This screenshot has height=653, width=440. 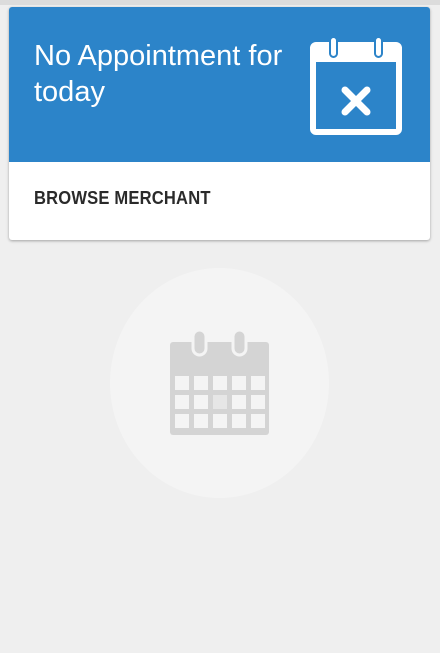 What do you see at coordinates (220, 2) in the screenshot?
I see `status-bar-strip` at bounding box center [220, 2].